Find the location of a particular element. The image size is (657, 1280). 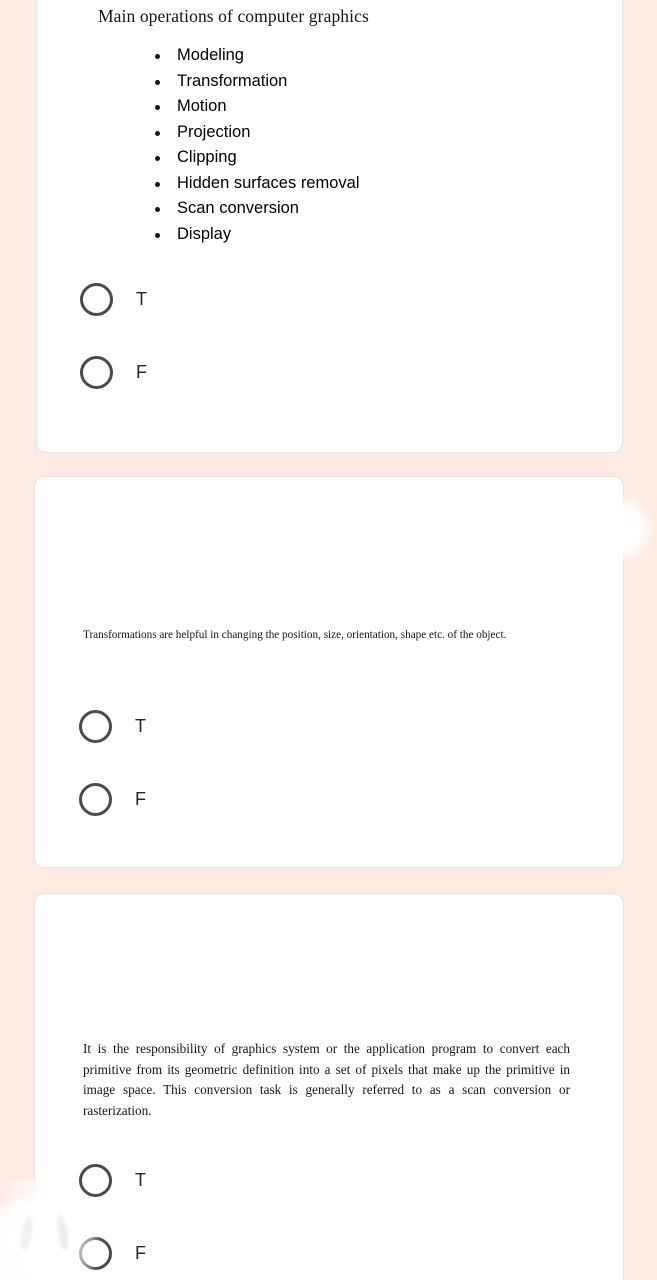

radio-button-q1-true is located at coordinates (96, 299).